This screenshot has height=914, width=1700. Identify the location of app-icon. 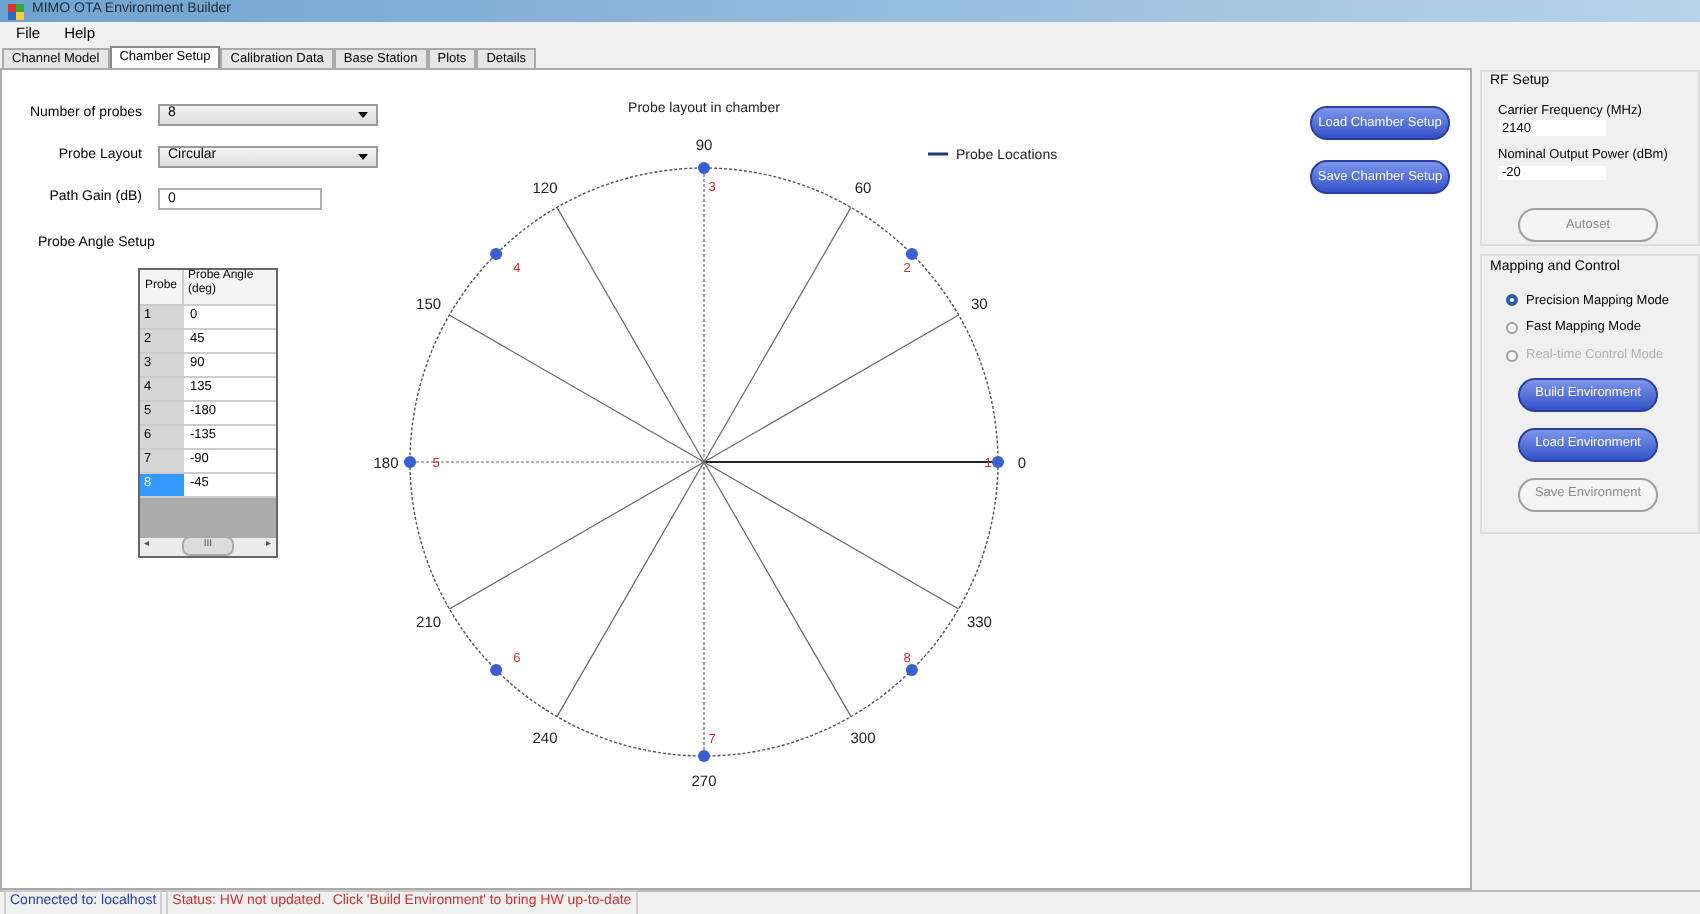
(16, 11).